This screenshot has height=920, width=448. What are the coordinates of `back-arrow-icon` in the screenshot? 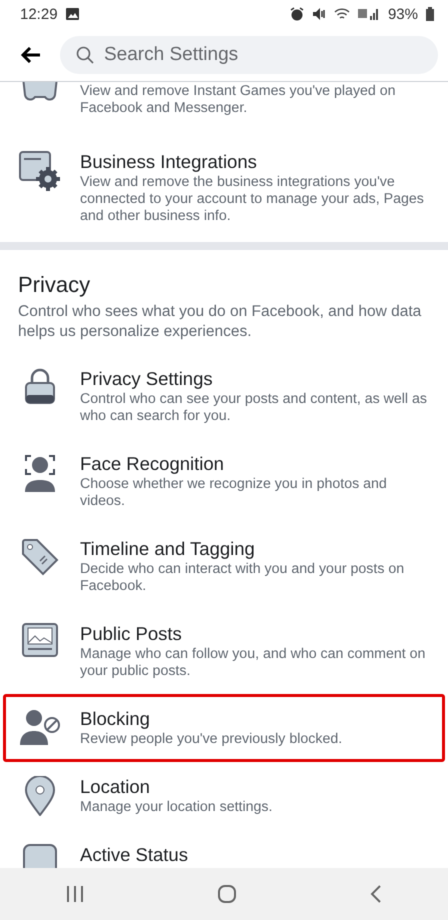 It's located at (31, 54).